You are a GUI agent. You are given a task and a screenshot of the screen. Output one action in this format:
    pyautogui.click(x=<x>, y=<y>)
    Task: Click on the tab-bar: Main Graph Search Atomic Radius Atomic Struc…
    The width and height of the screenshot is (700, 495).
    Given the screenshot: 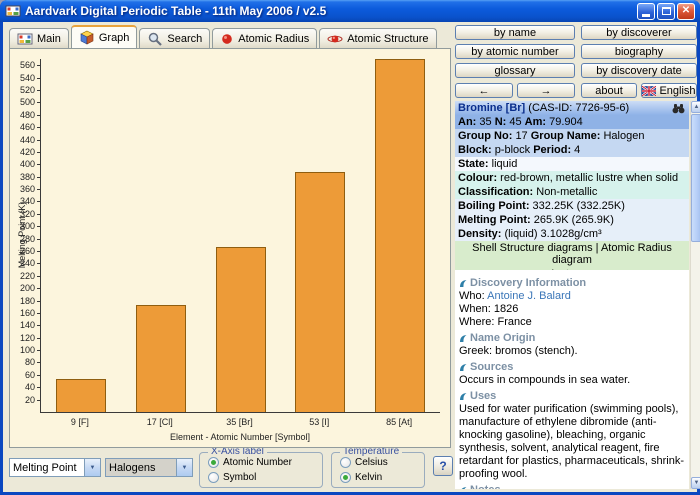 What is the action you would take?
    pyautogui.click(x=223, y=36)
    